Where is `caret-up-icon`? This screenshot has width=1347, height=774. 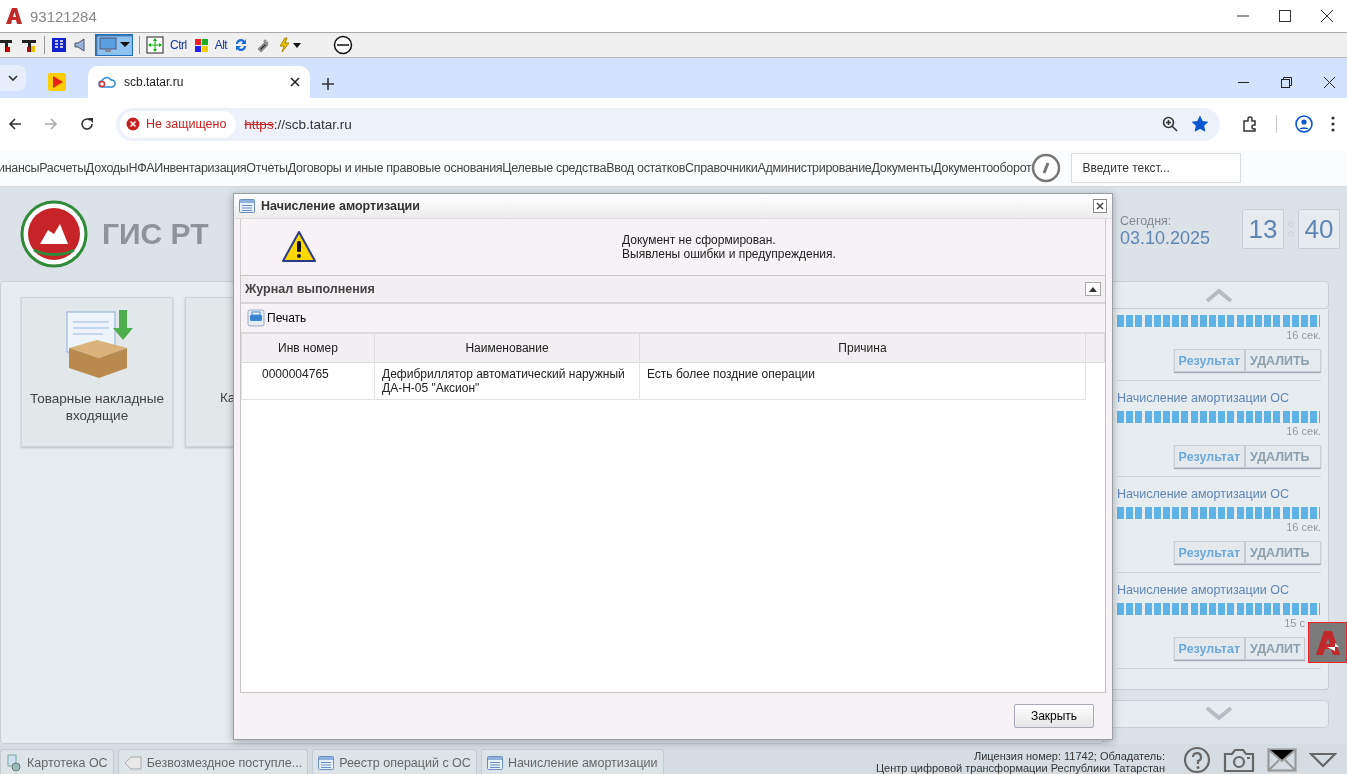 caret-up-icon is located at coordinates (1093, 289).